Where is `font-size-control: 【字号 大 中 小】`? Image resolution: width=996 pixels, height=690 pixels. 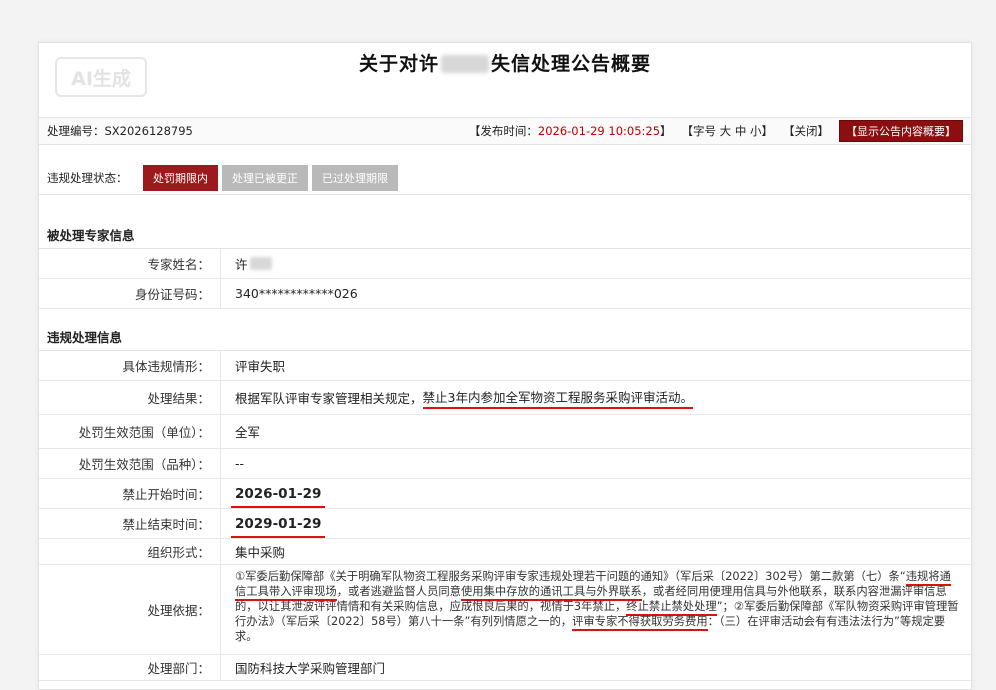 font-size-control: 【字号 大 中 小】 is located at coordinates (727, 131).